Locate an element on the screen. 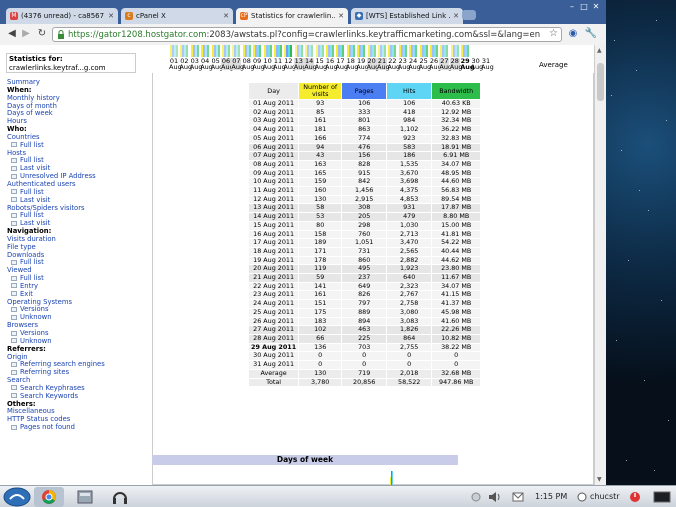  new-tab-button is located at coordinates (469, 15).